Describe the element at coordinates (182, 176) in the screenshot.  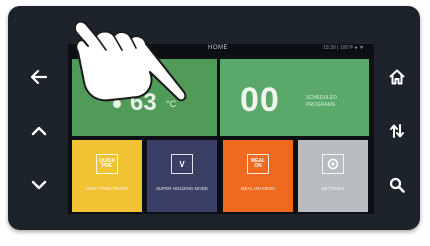
I see `tile-super-holding: V SUPER HOLDING MODE` at that location.